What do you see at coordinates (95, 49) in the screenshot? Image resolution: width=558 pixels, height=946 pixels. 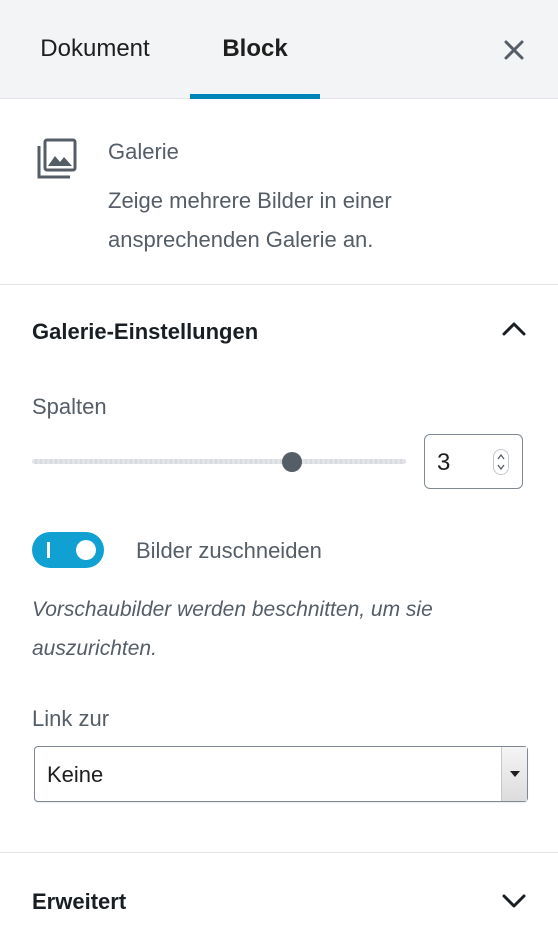 I see `tab-document: Dokument` at bounding box center [95, 49].